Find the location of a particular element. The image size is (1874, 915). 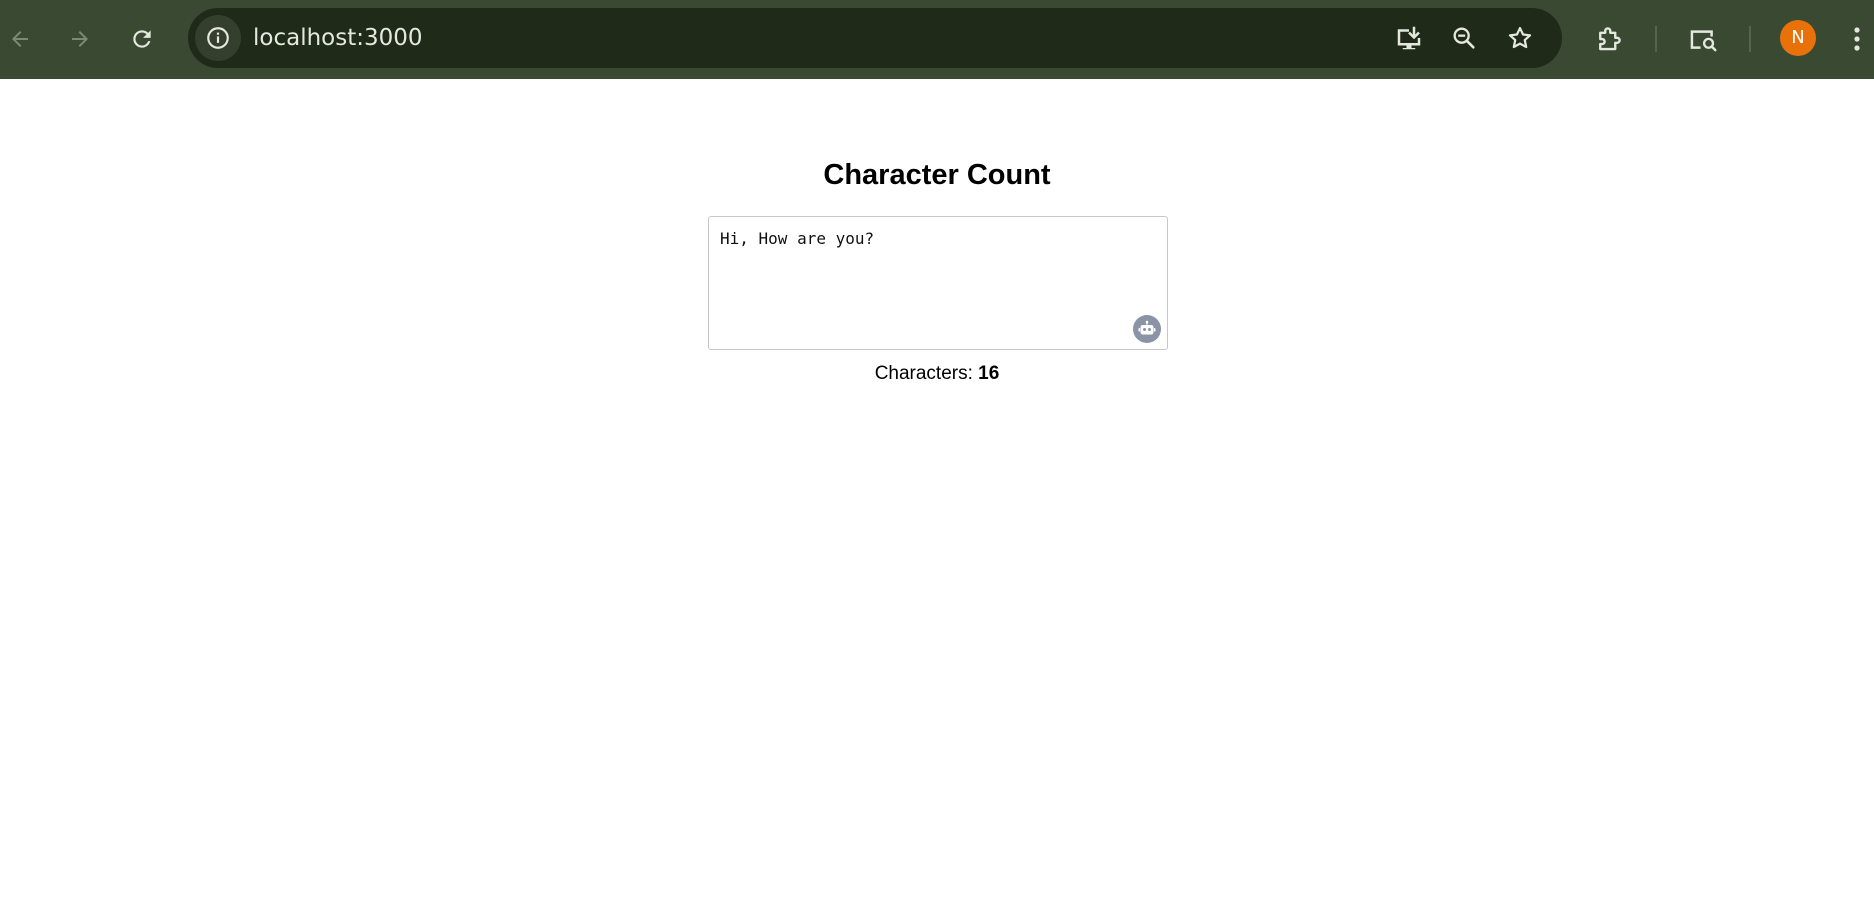

zoom-button is located at coordinates (1464, 38).